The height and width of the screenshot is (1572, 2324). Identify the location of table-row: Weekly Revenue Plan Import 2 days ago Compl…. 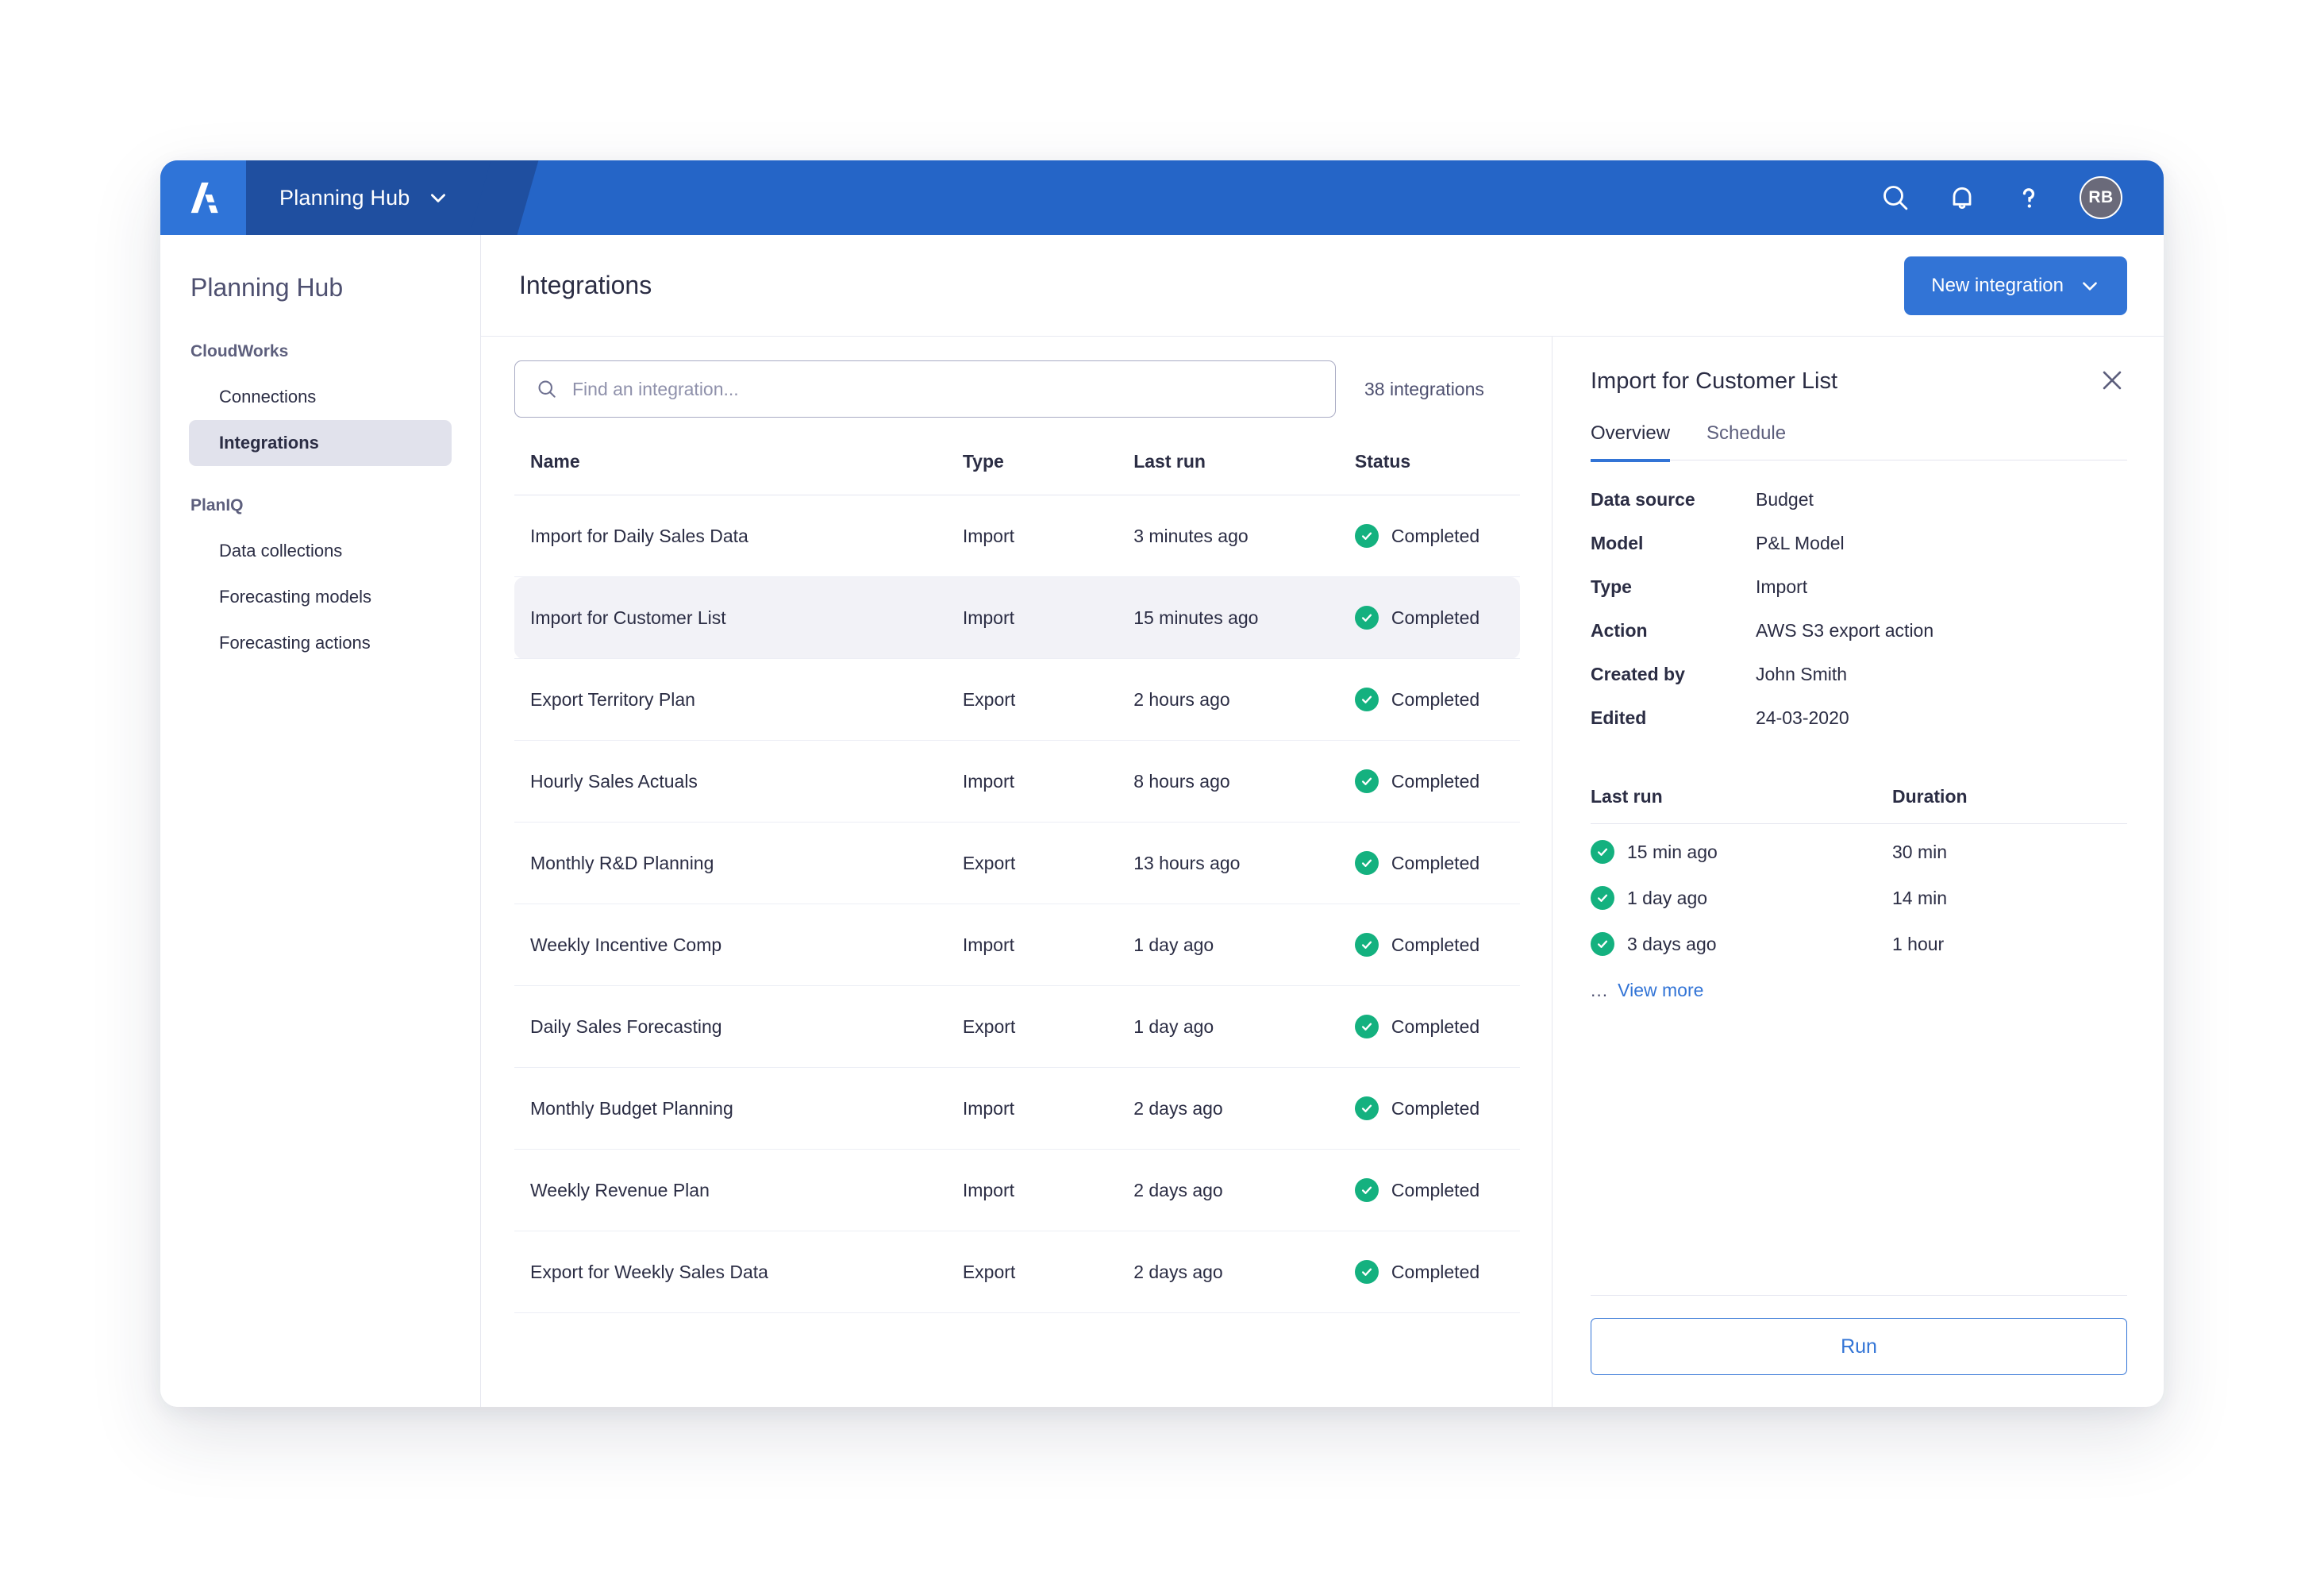
(1017, 1190).